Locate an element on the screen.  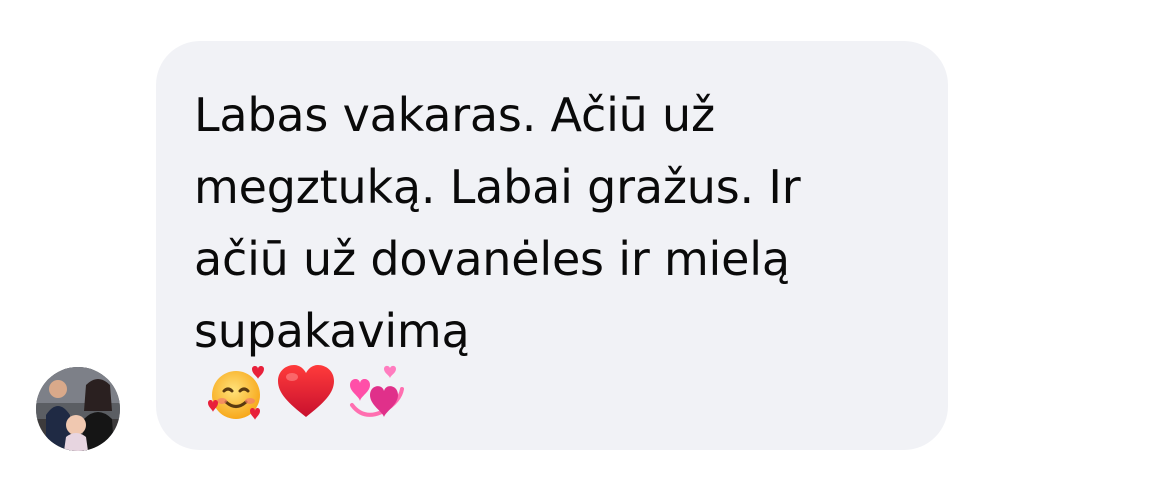
group-photo-avatar-icon is located at coordinates (78, 409).